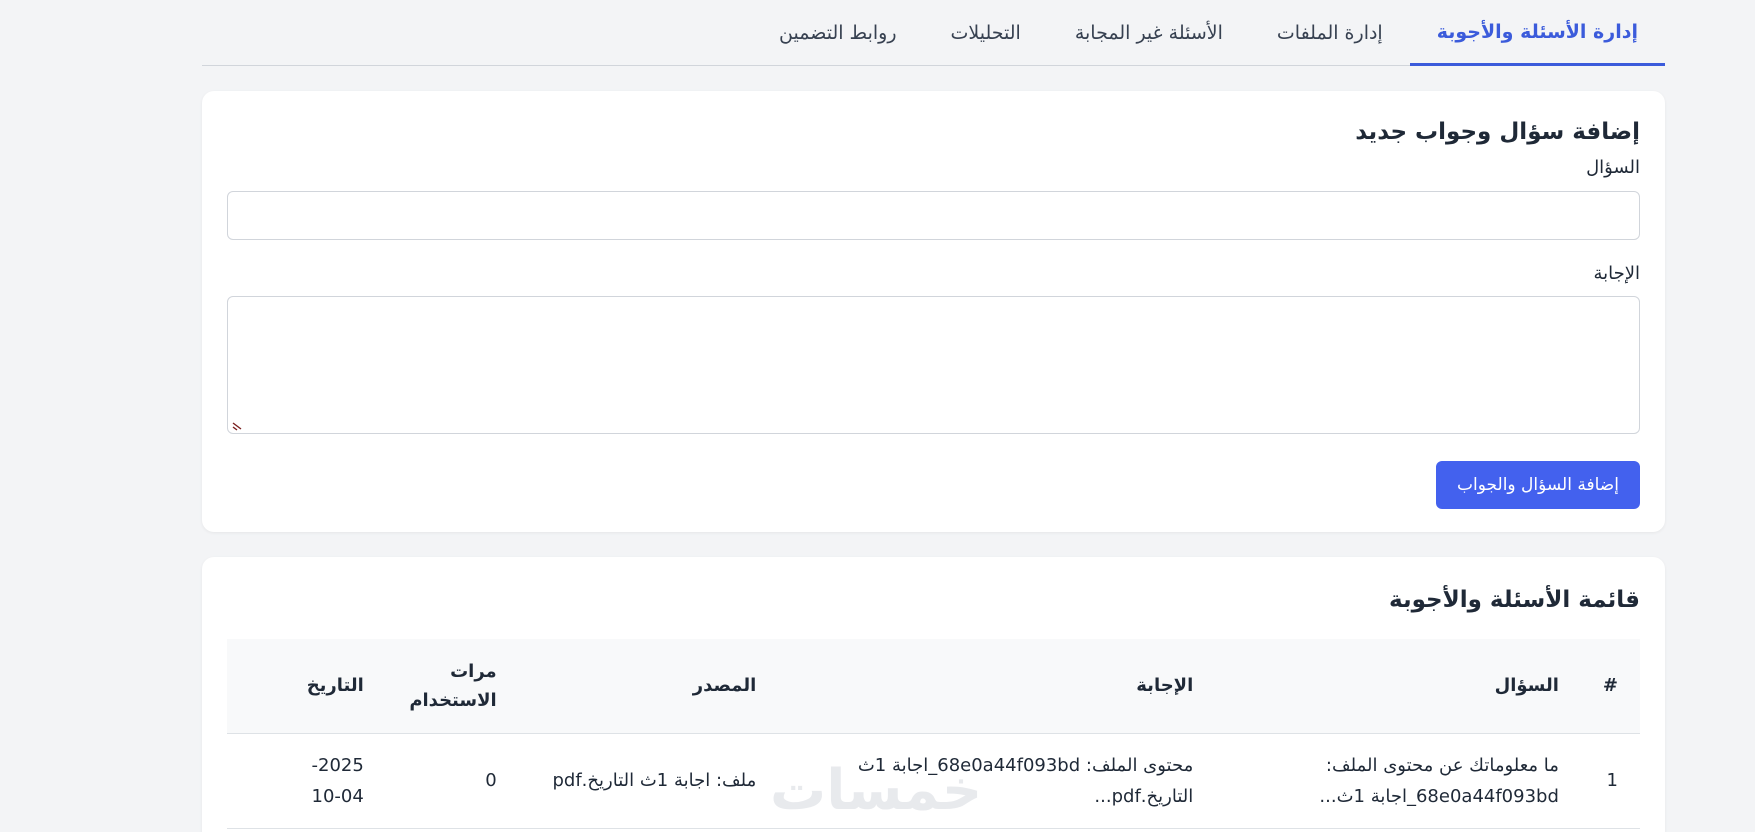  What do you see at coordinates (1398, 686) in the screenshot?
I see `col-header-question: السؤال` at bounding box center [1398, 686].